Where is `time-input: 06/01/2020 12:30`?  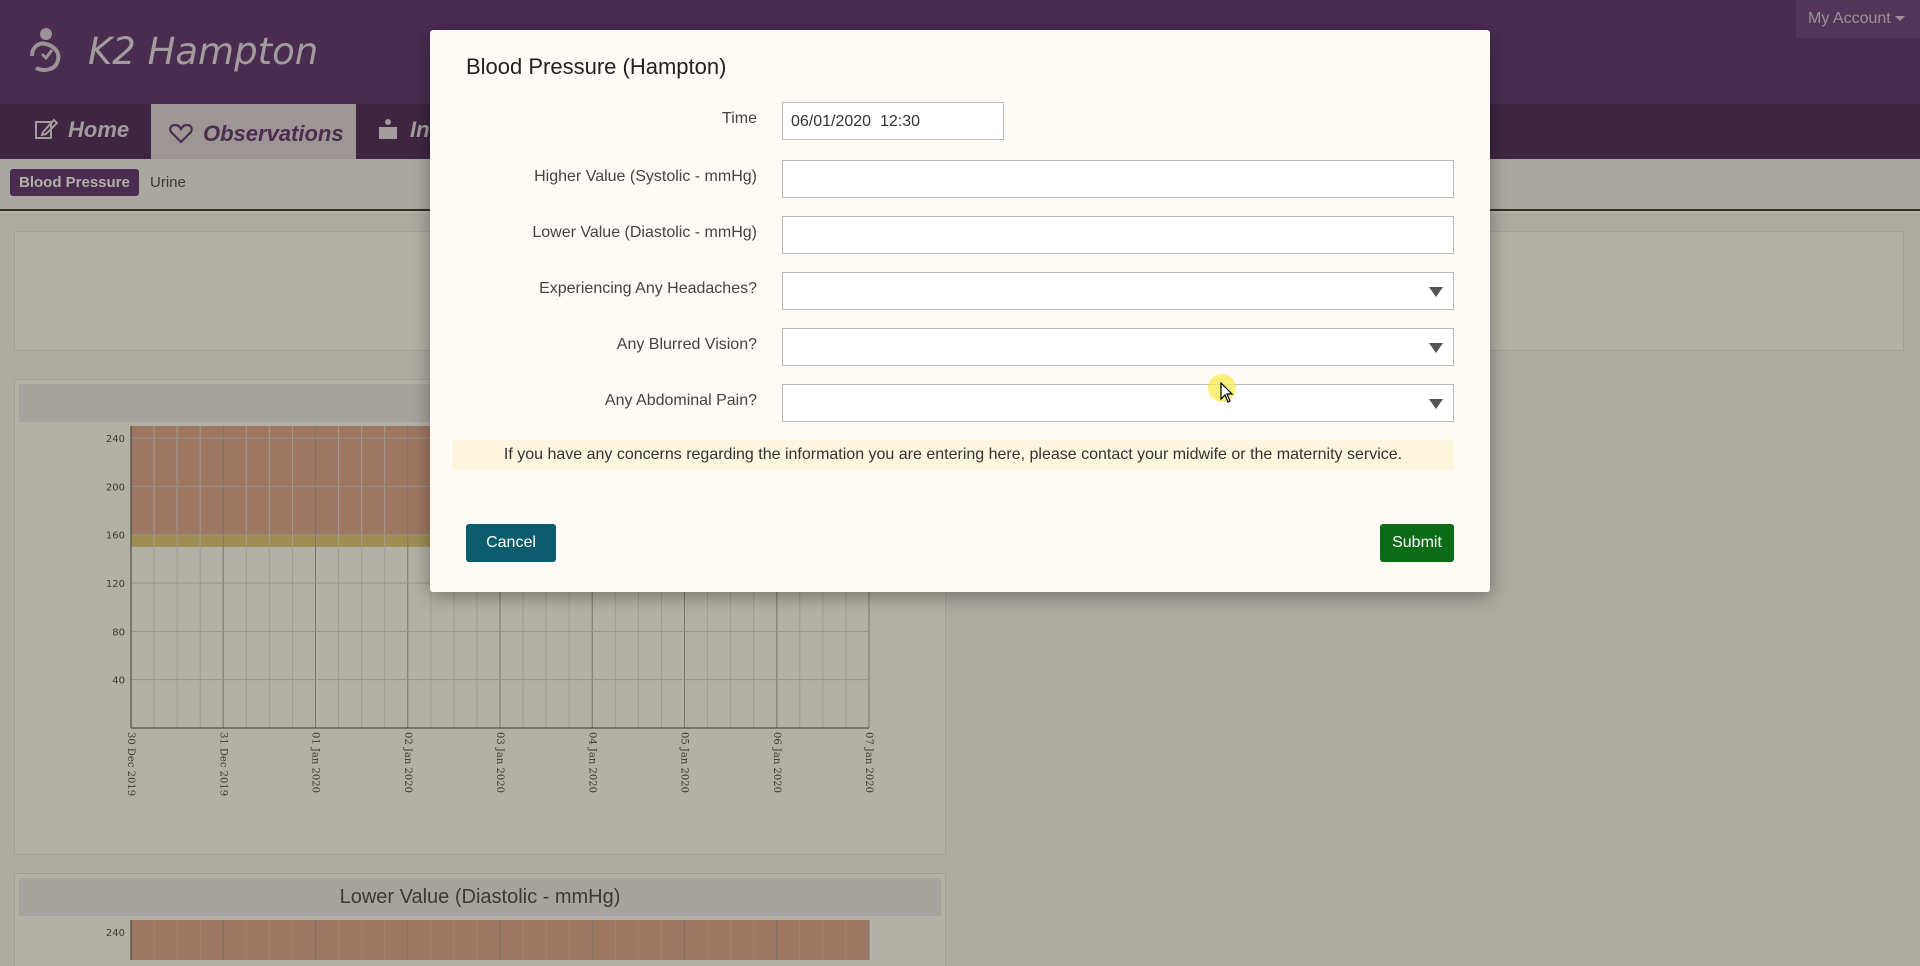 time-input: 06/01/2020 12:30 is located at coordinates (893, 121).